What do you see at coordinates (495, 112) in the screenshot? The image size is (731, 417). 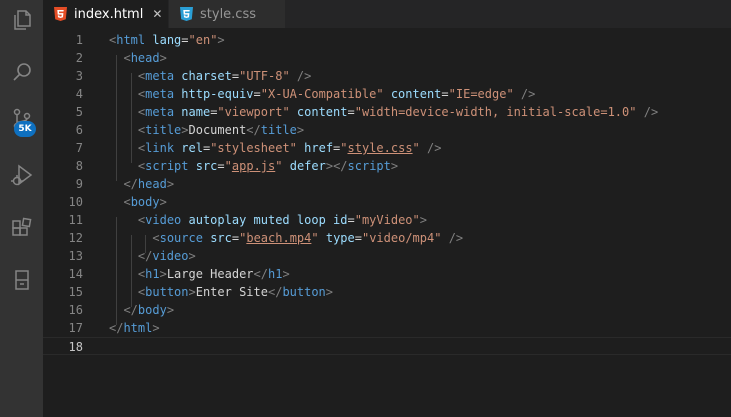 I see `code-token: "width=device-width, initial-scale=1.0"` at bounding box center [495, 112].